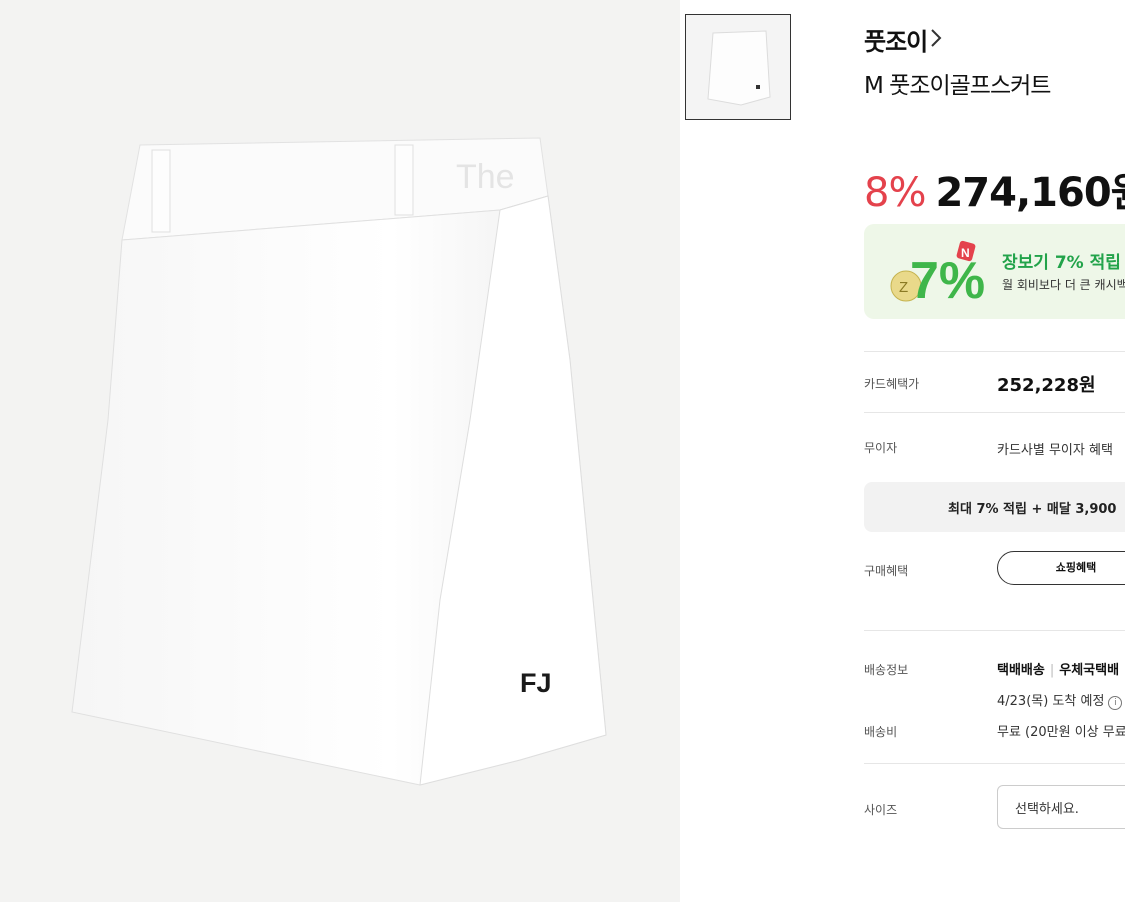 The width and height of the screenshot is (1125, 902). Describe the element at coordinates (965, 253) in the screenshot. I see `svg-text: N` at that location.